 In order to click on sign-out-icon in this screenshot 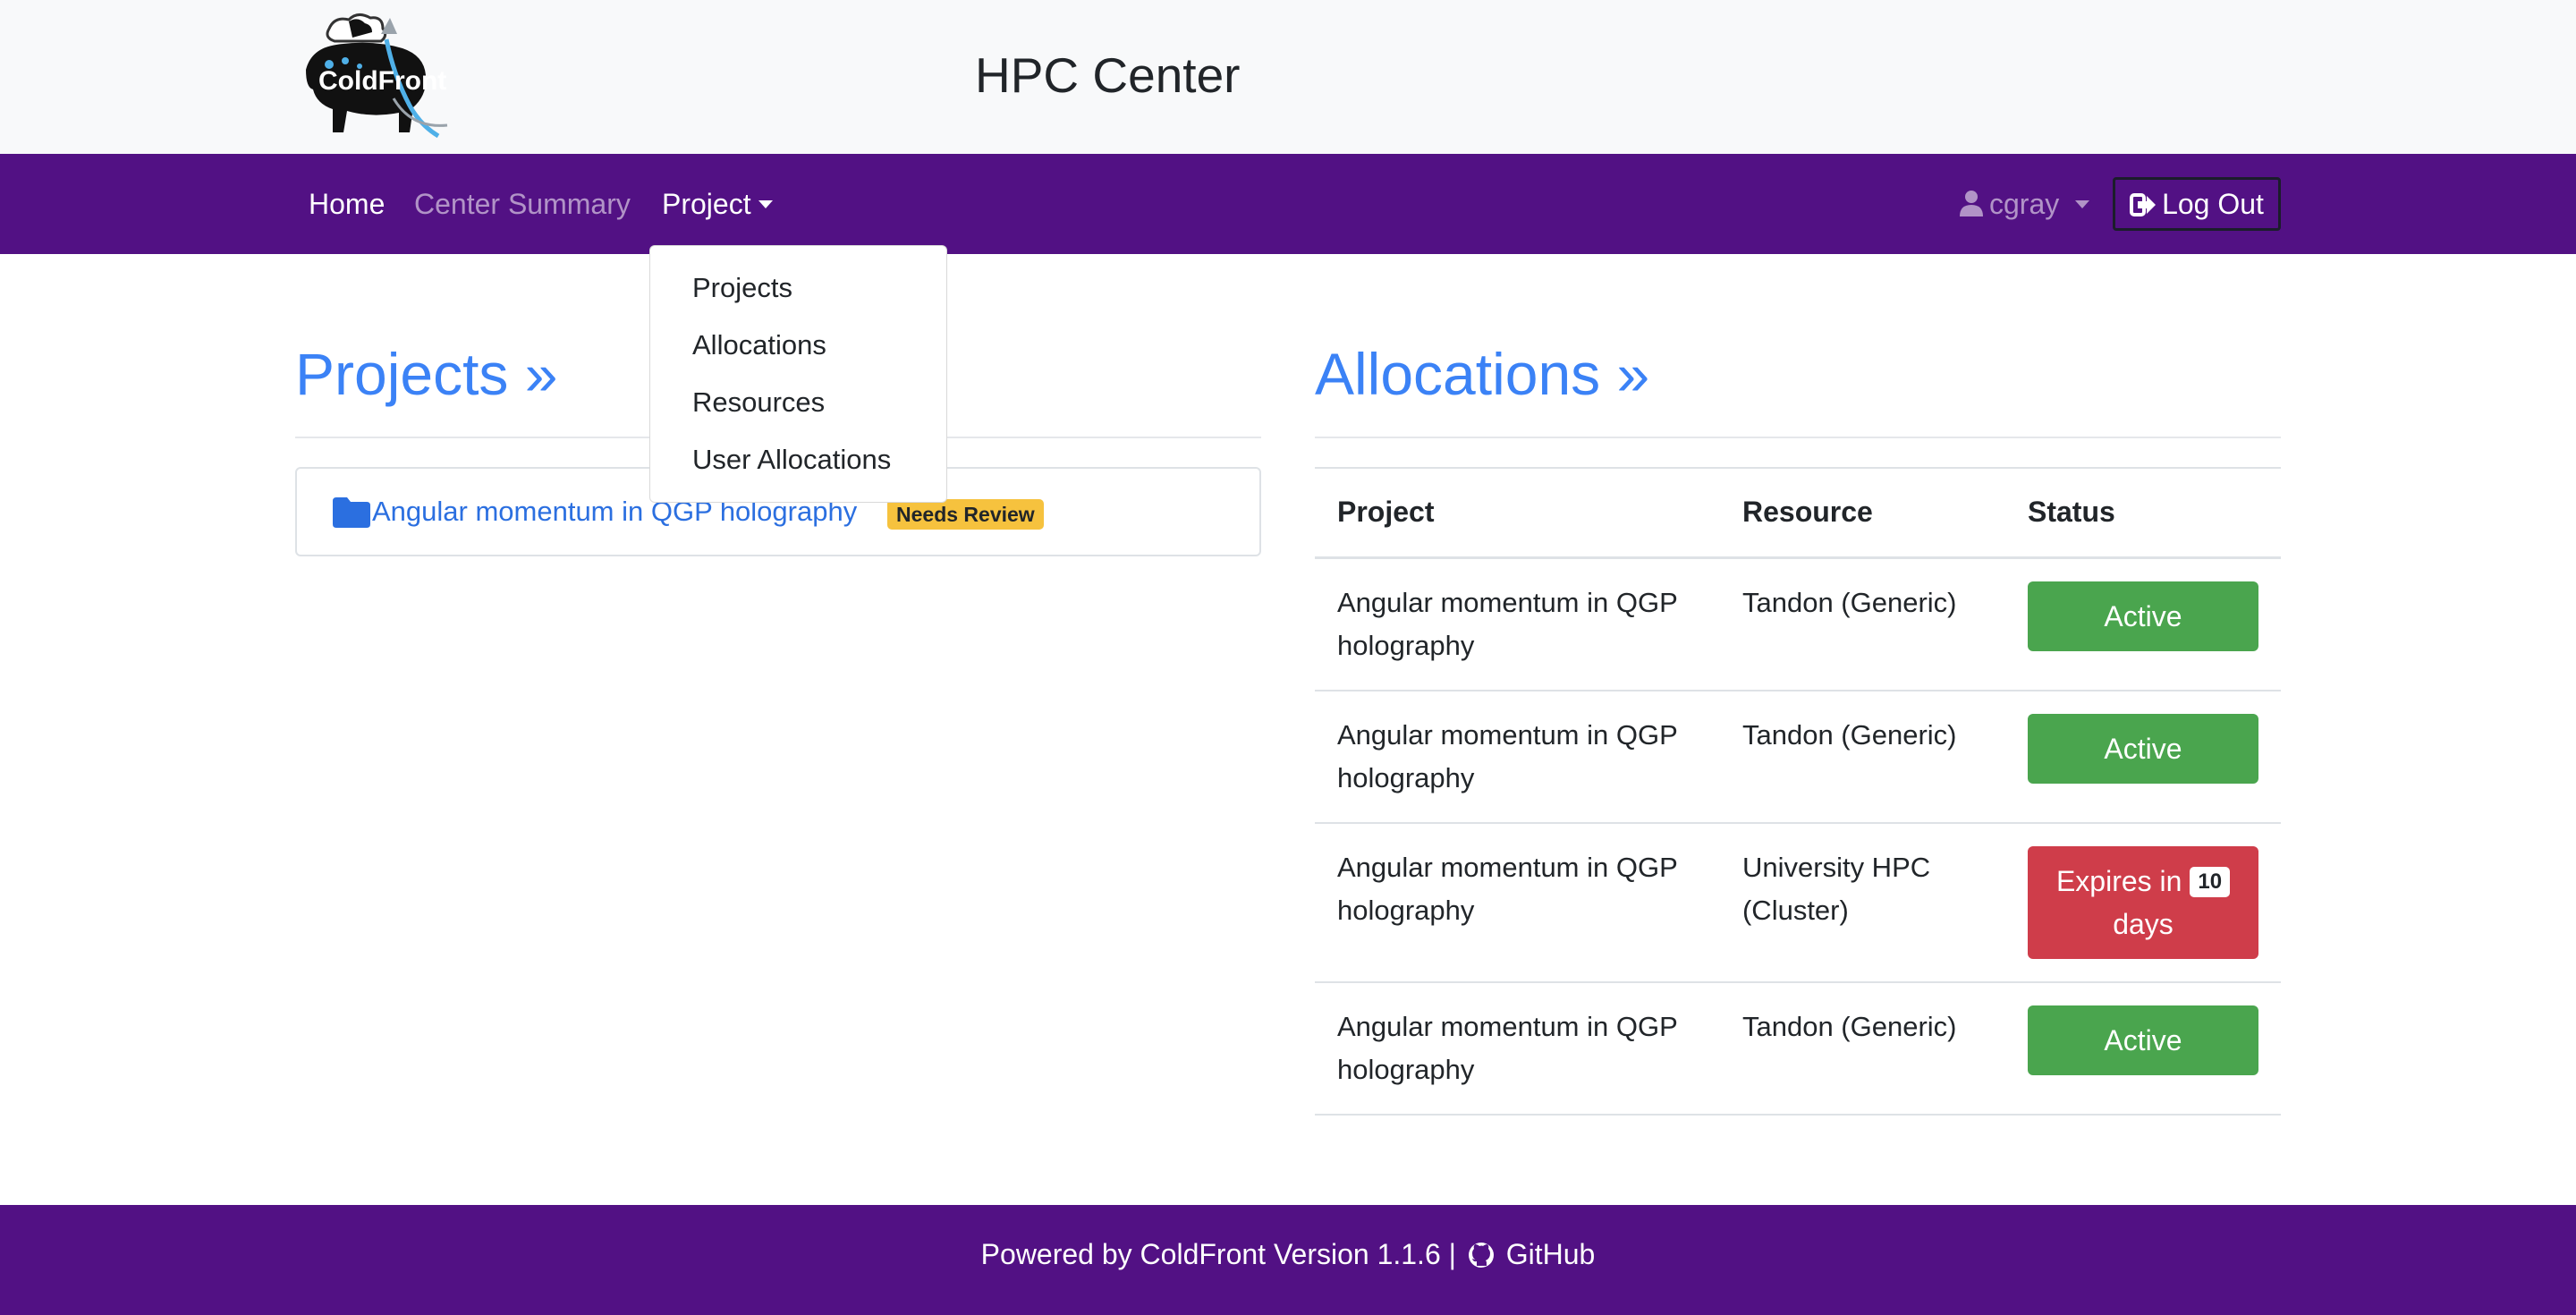, I will do `click(2143, 204)`.